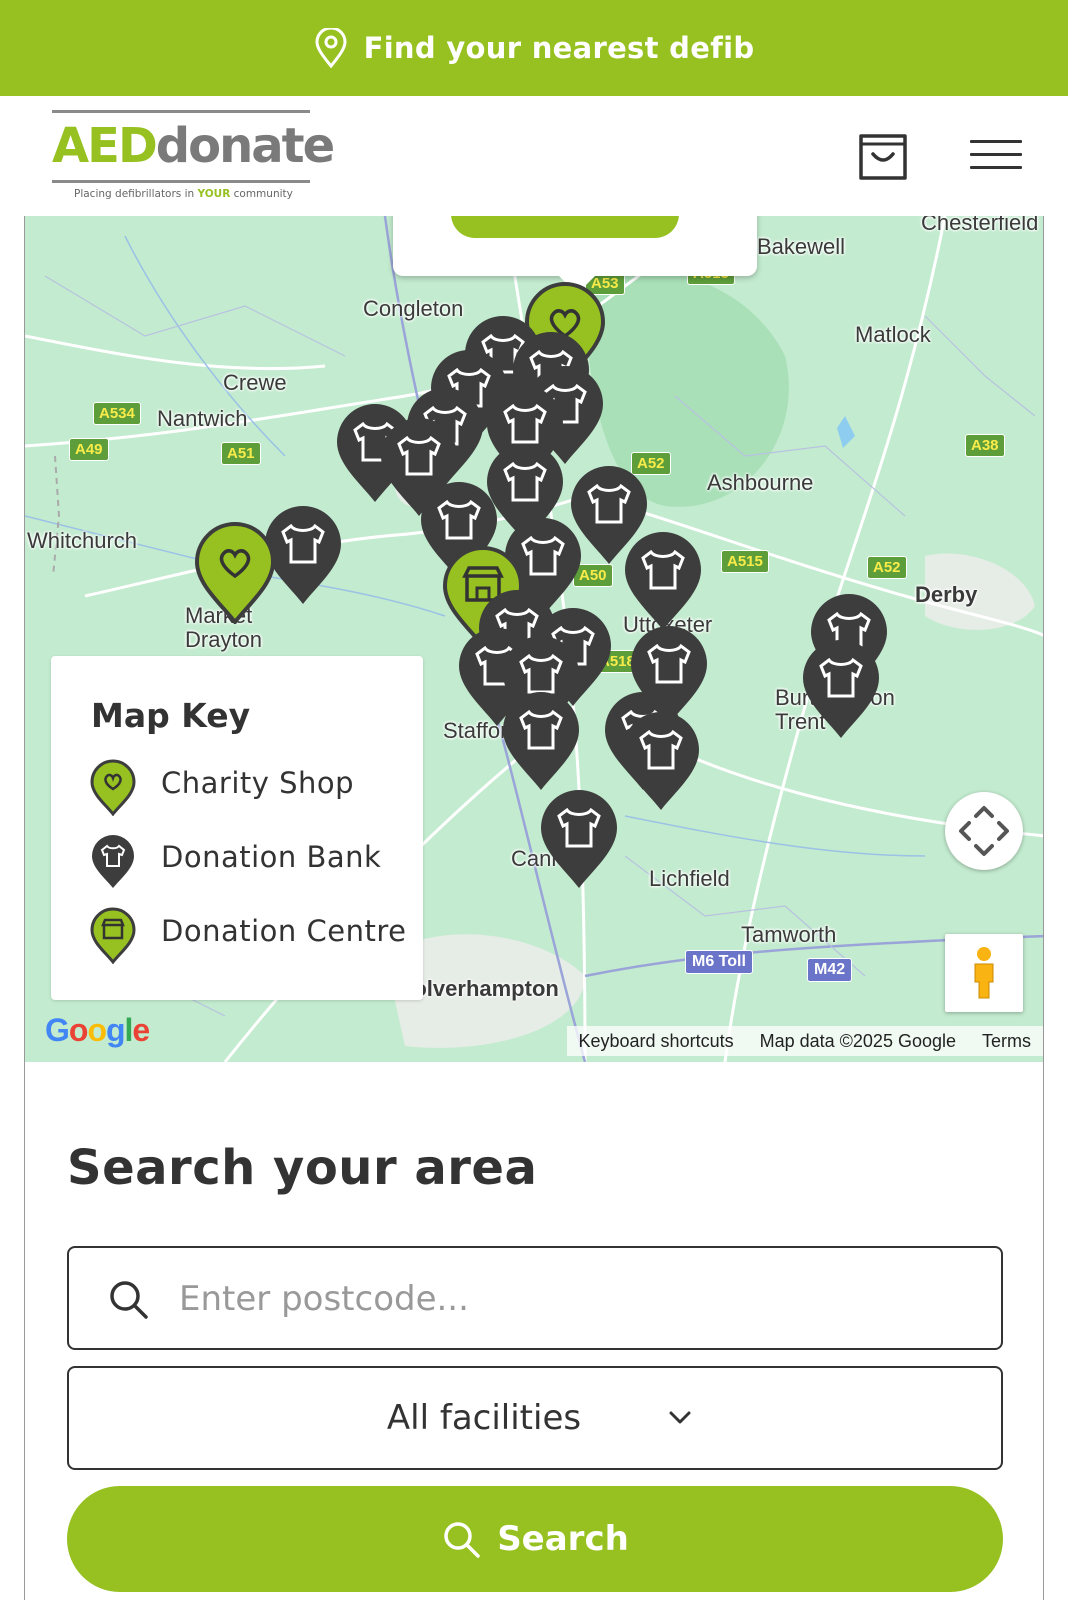  Describe the element at coordinates (235, 571) in the screenshot. I see `charity-shop-marker` at that location.